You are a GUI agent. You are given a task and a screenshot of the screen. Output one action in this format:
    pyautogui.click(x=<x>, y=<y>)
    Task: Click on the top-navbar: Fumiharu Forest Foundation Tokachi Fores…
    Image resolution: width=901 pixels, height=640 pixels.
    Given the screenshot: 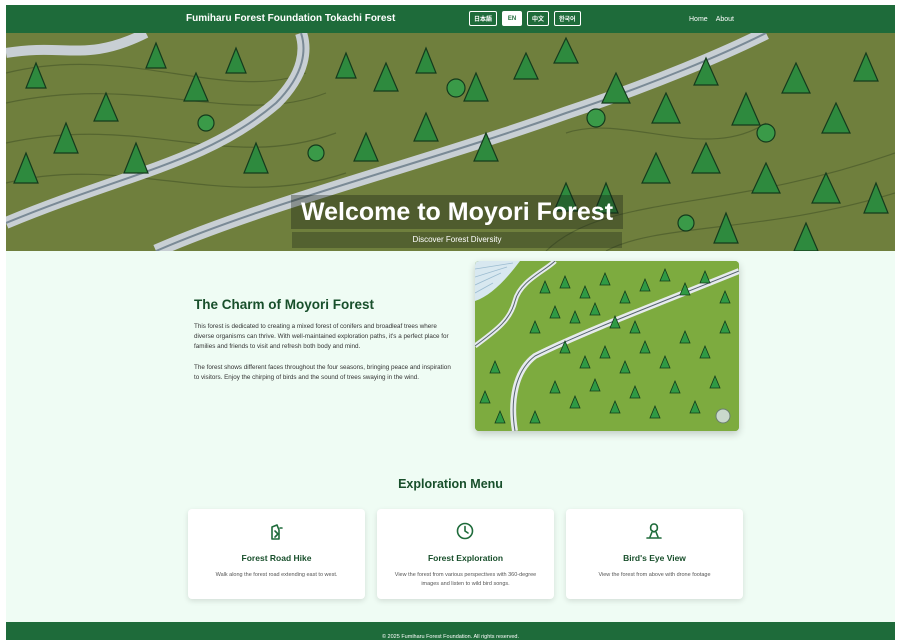 What is the action you would take?
    pyautogui.click(x=450, y=19)
    